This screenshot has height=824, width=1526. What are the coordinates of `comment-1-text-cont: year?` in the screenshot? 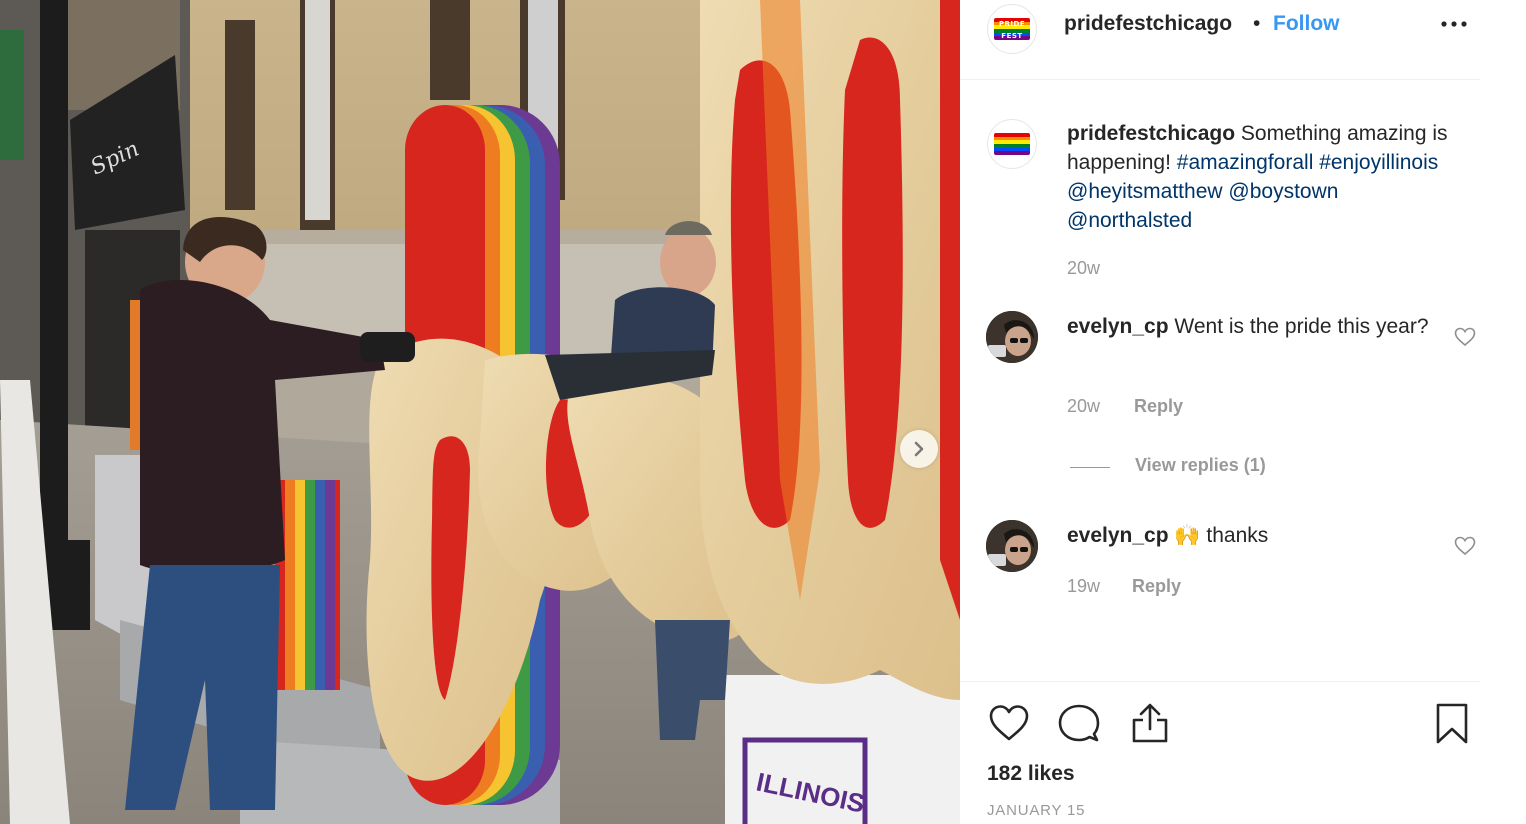 It's located at (1402, 326).